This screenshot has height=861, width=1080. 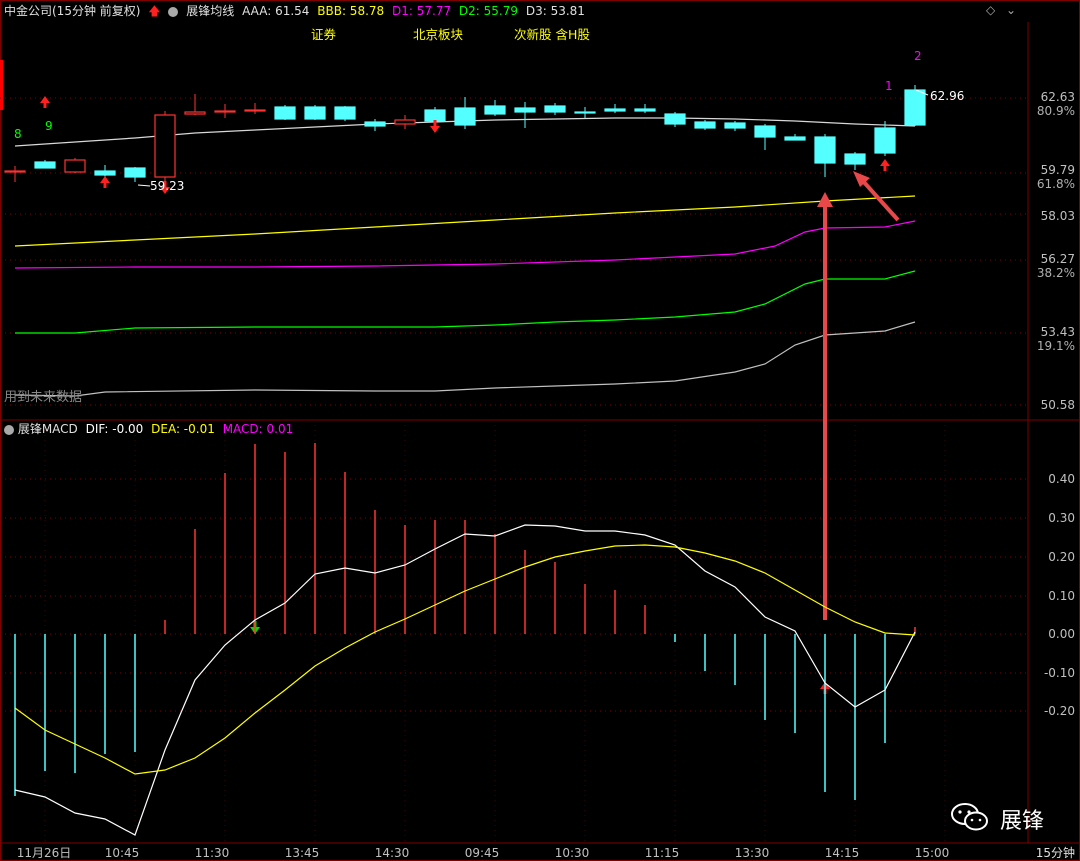 What do you see at coordinates (276, 11) in the screenshot?
I see `aaa-value: AAA: 61.54` at bounding box center [276, 11].